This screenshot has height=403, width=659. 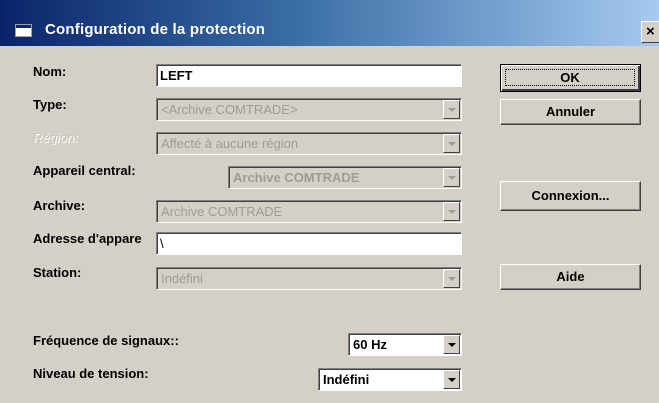 I want to click on archive-select: Archive COMTRADE, so click(x=309, y=211).